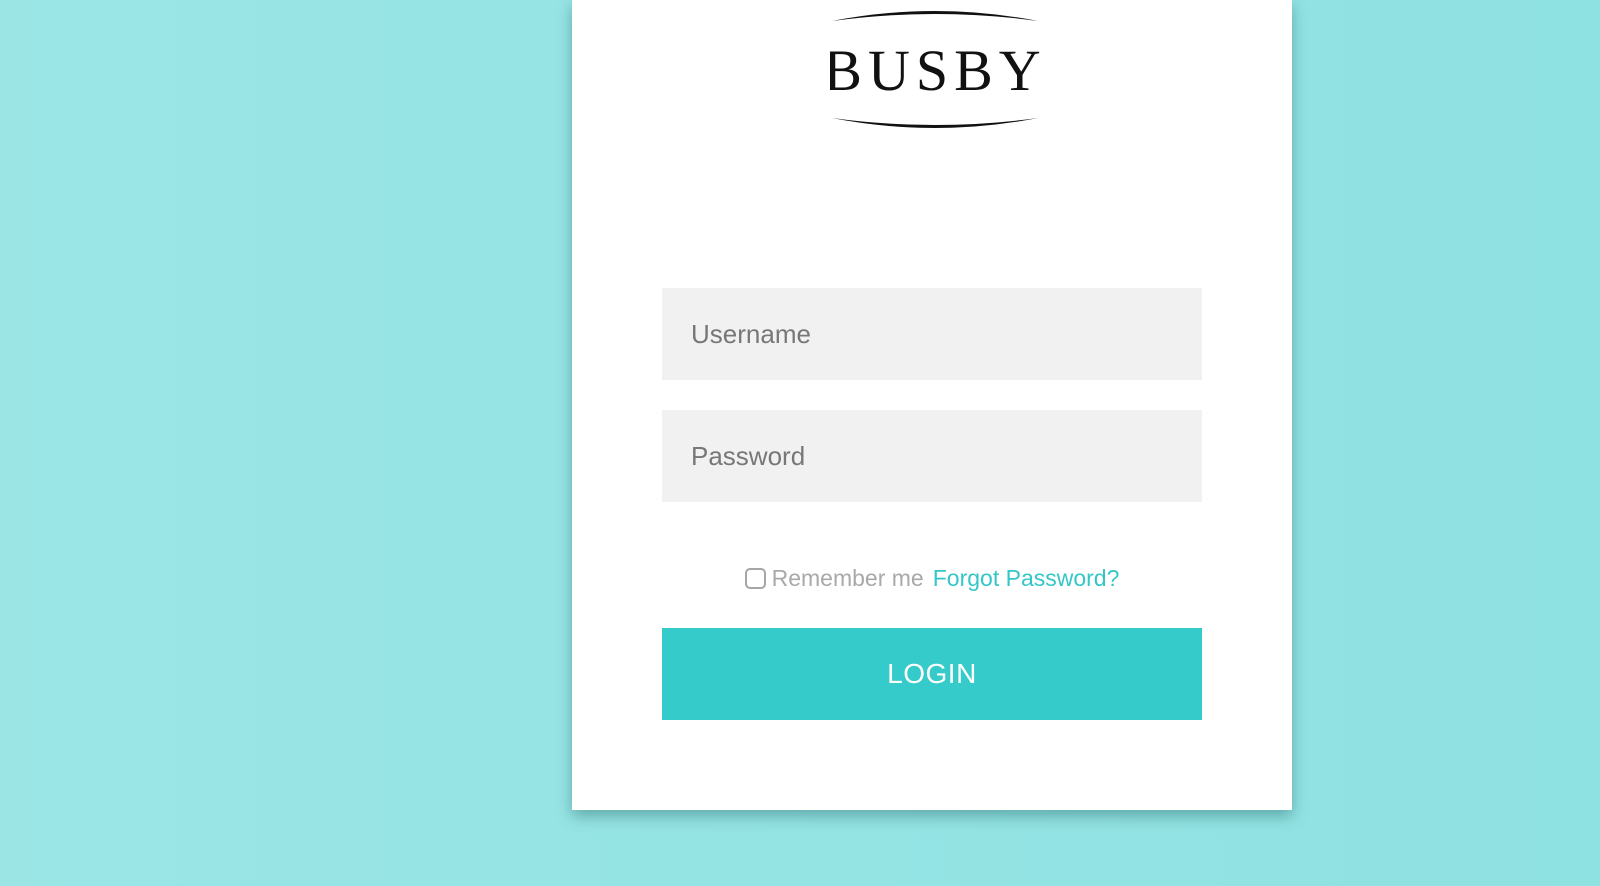 The width and height of the screenshot is (1600, 886). Describe the element at coordinates (932, 578) in the screenshot. I see `remember-row: Remember me Forgot Password?` at that location.